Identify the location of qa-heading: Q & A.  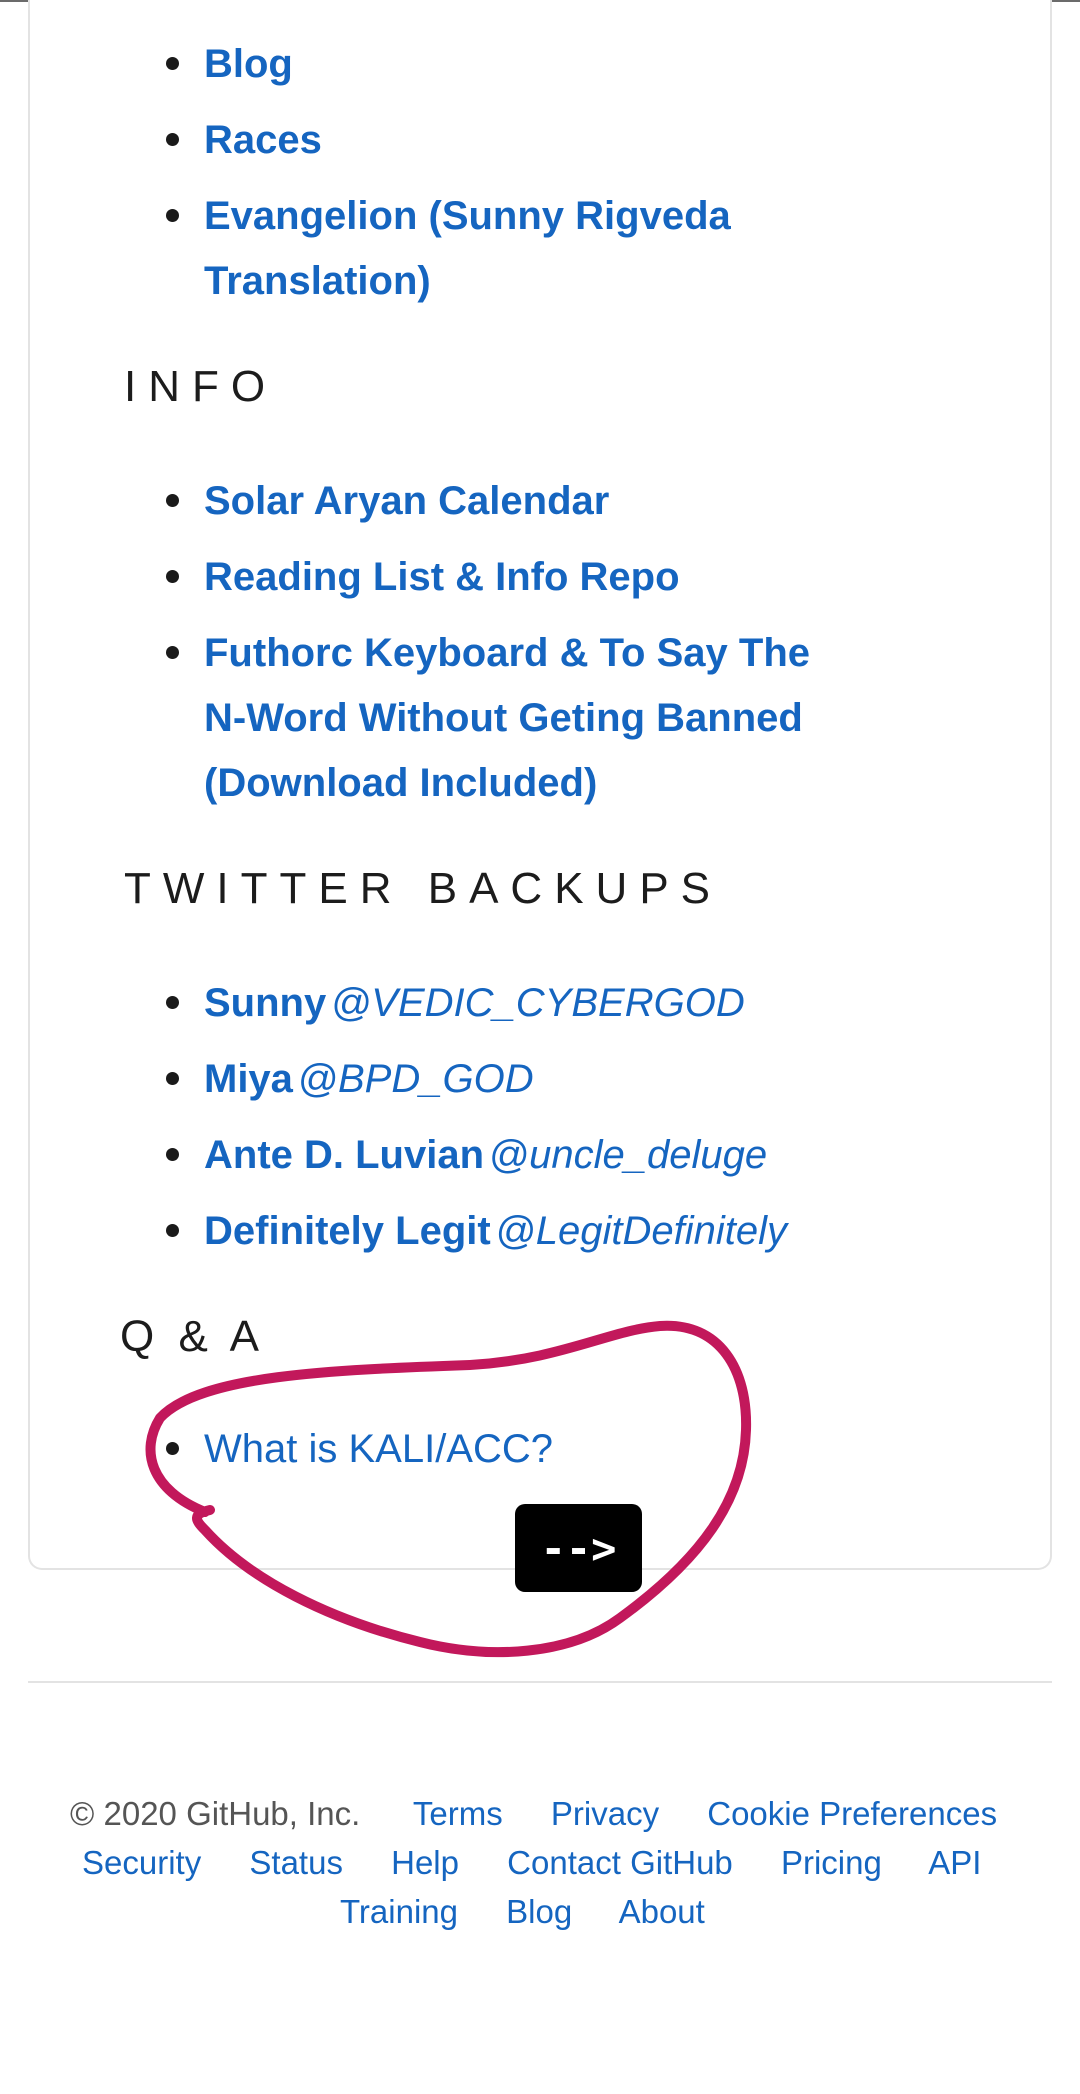
(192, 1336).